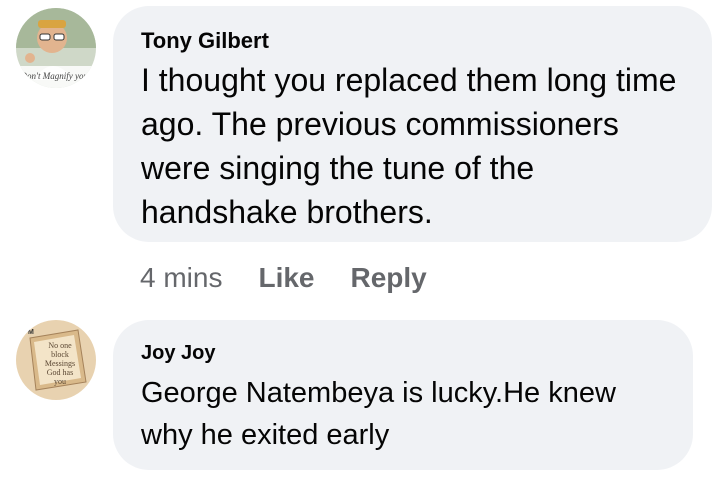 The width and height of the screenshot is (720, 480). Describe the element at coordinates (287, 212) in the screenshot. I see `comment-line: handshake brothers.` at that location.